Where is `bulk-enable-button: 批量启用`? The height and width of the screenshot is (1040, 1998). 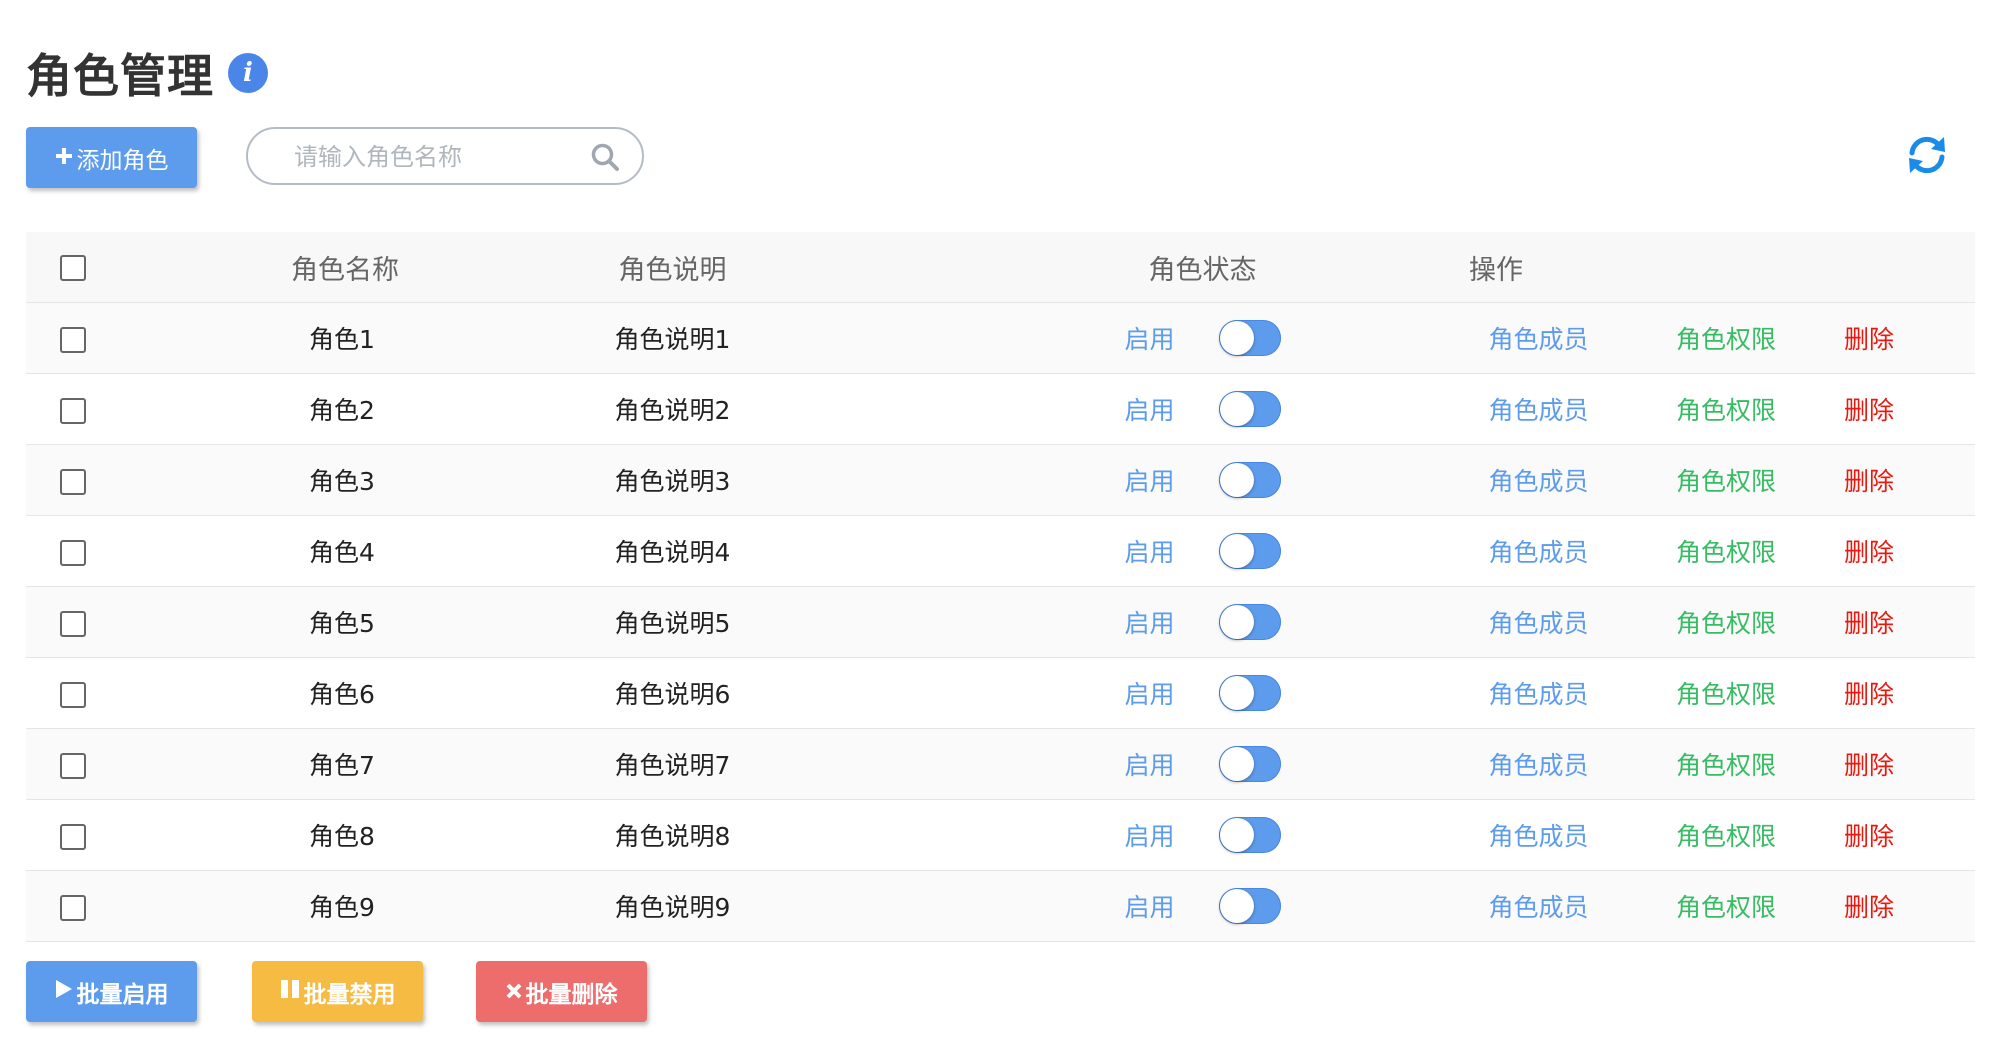
bulk-enable-button: 批量启用 is located at coordinates (111, 991).